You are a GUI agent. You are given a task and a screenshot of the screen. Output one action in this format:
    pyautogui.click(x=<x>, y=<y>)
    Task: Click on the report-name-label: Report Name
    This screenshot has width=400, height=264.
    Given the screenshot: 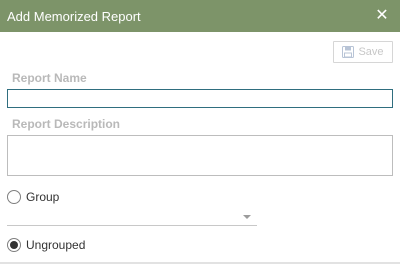 What is the action you would take?
    pyautogui.click(x=49, y=78)
    